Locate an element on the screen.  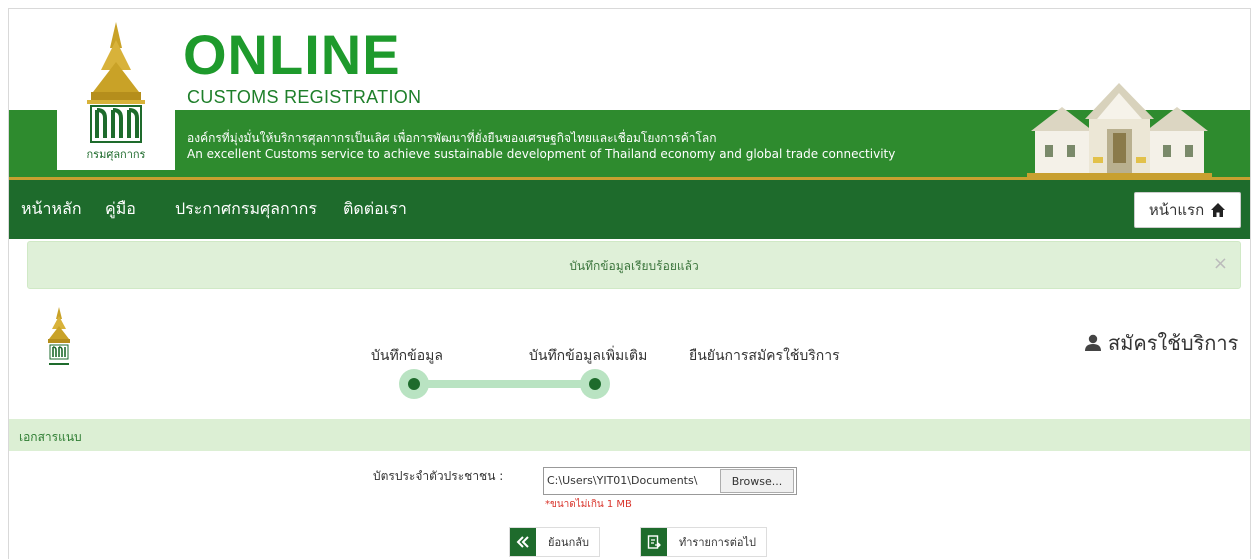
step-confirm: ยืนยันการสมัครใช้บริการ is located at coordinates (764, 356).